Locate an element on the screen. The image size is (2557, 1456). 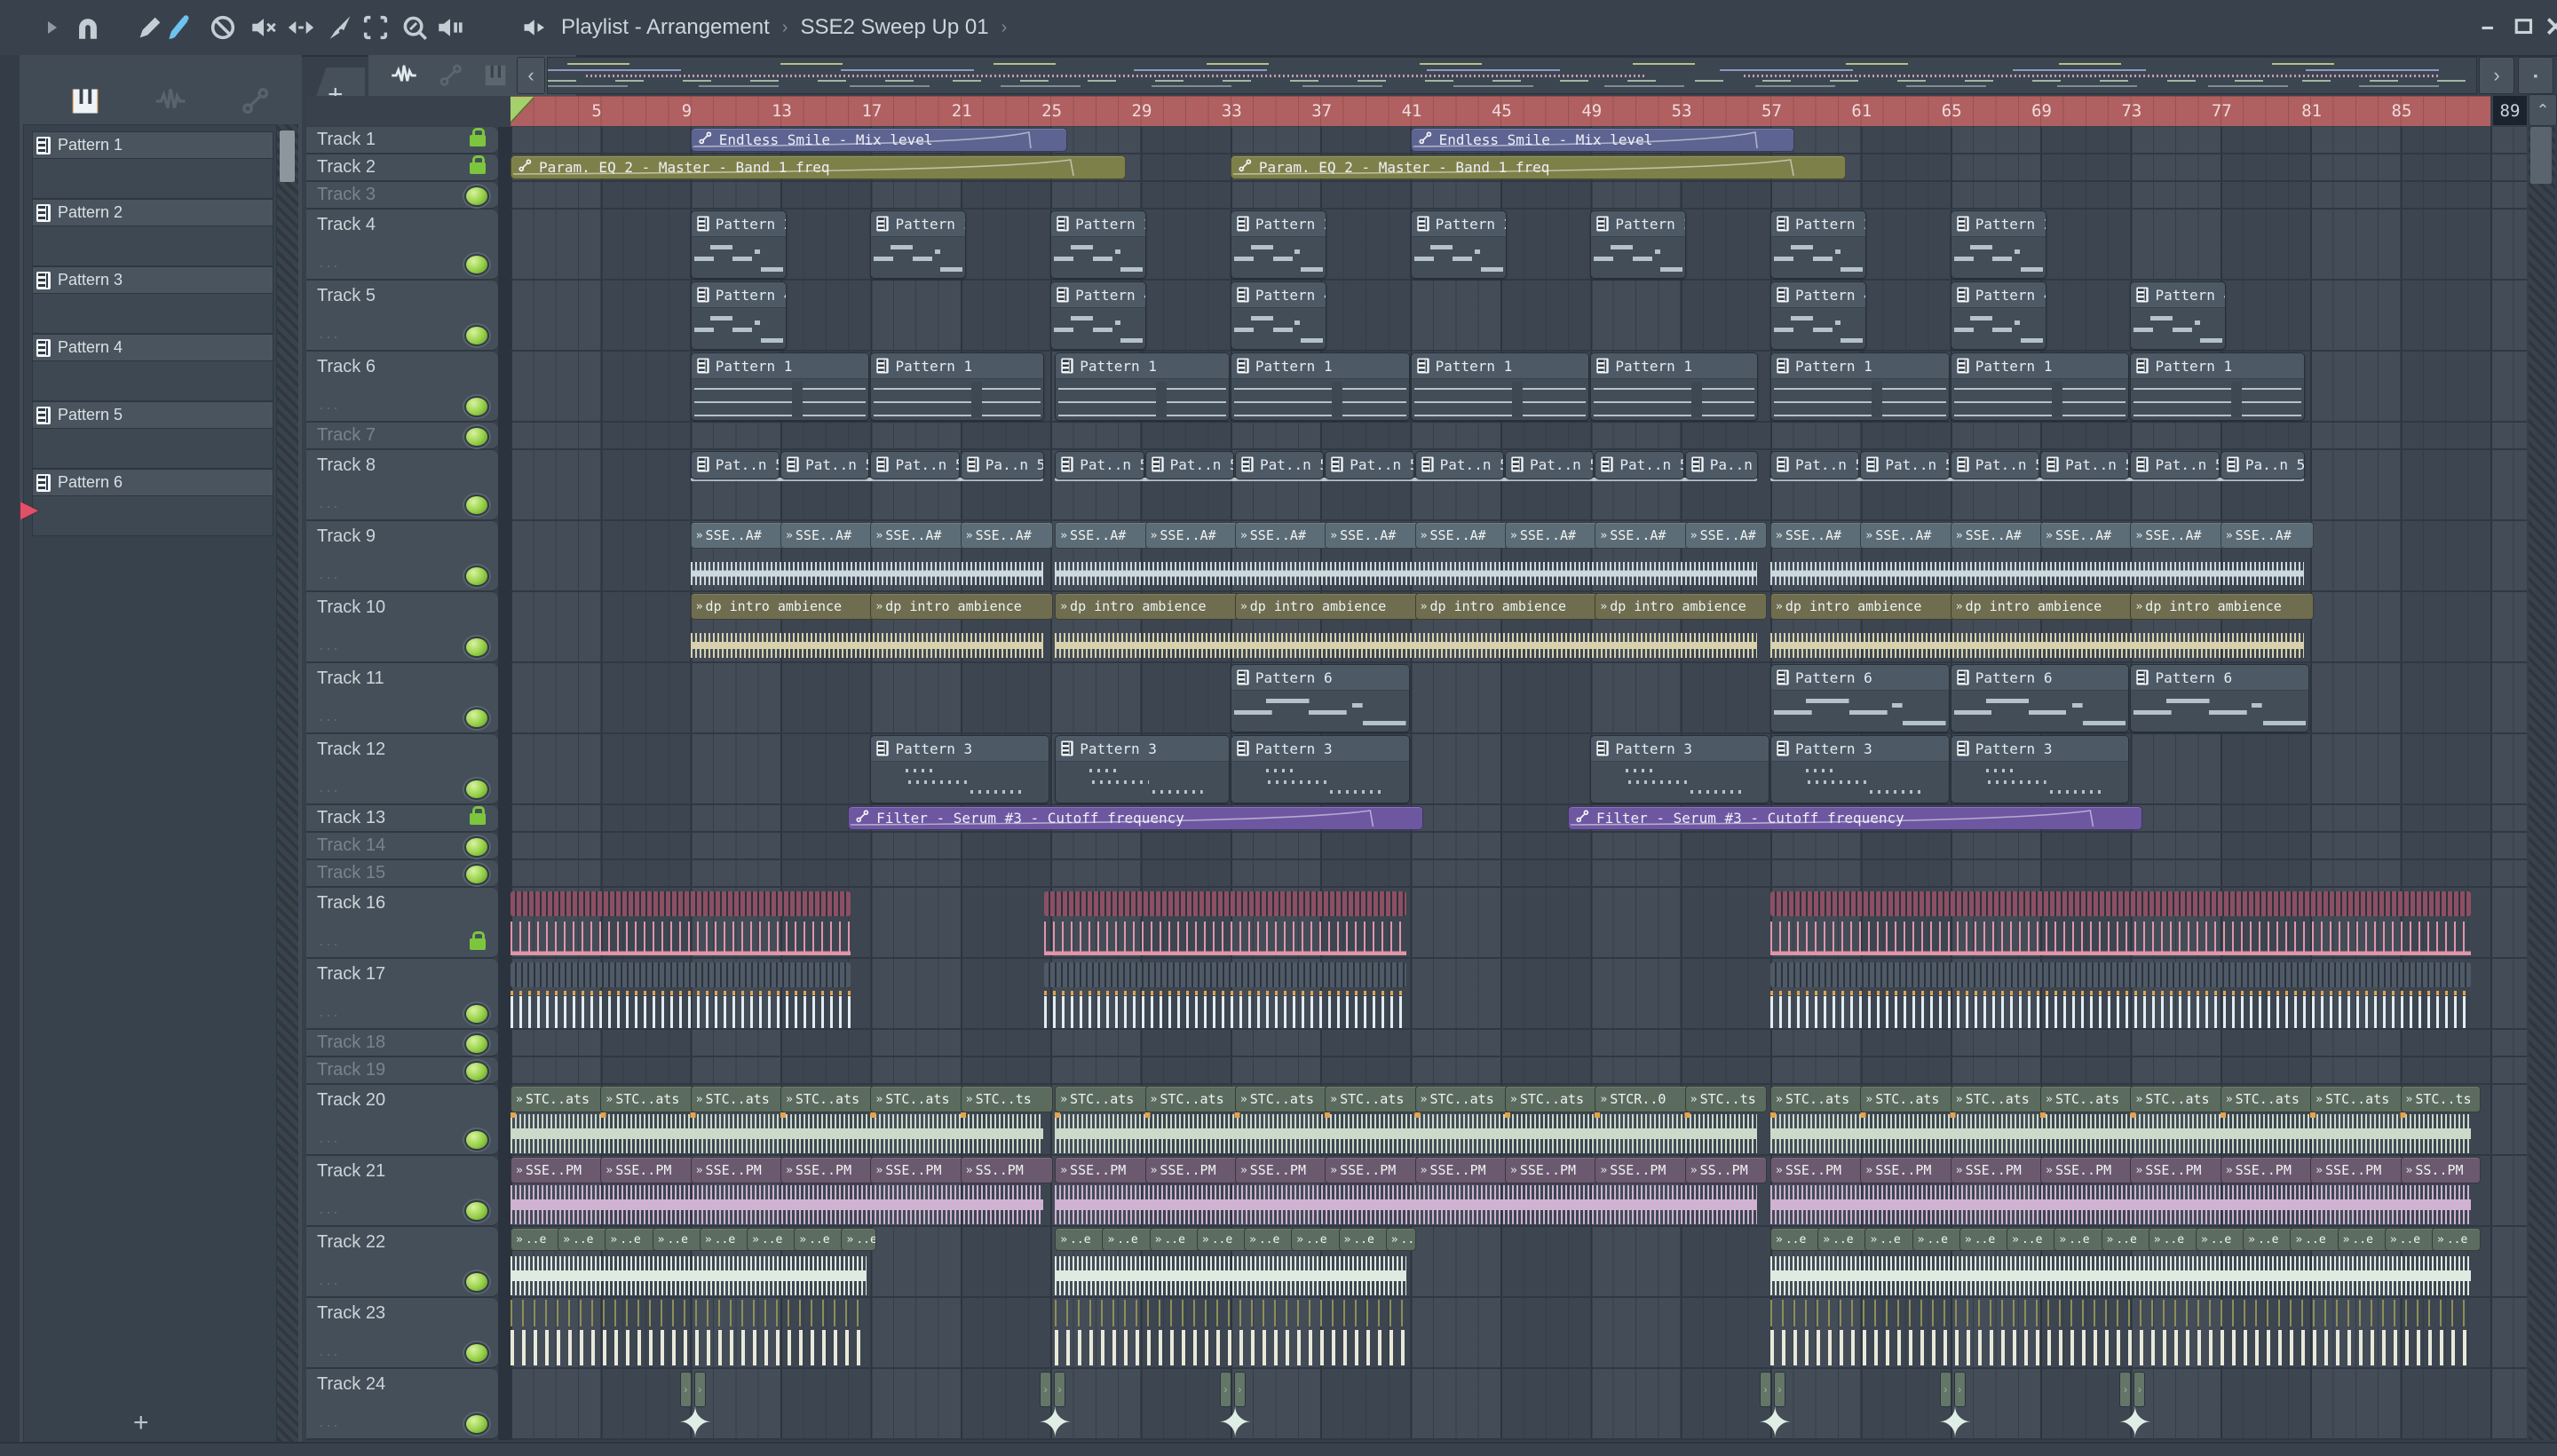
audio-clip: » STC..ts is located at coordinates (2440, 1099).